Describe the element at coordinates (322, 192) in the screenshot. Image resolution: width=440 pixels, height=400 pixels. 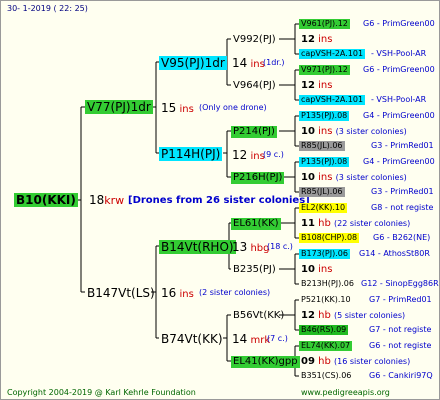
I see `gen4-3-bot: R85(JL).06` at that location.